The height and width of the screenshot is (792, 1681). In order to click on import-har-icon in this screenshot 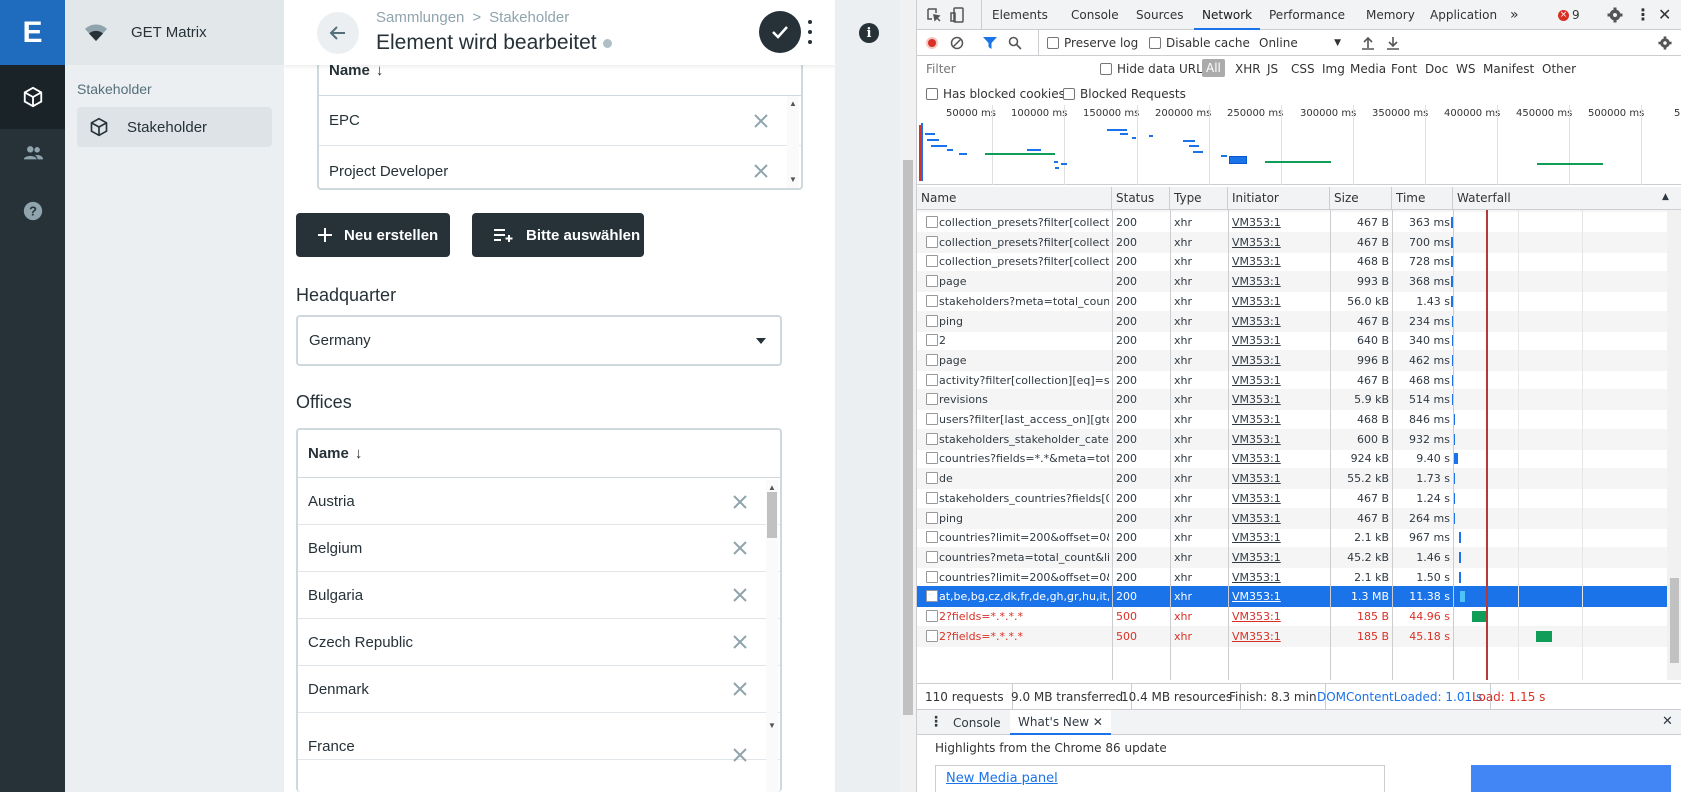, I will do `click(1368, 43)`.